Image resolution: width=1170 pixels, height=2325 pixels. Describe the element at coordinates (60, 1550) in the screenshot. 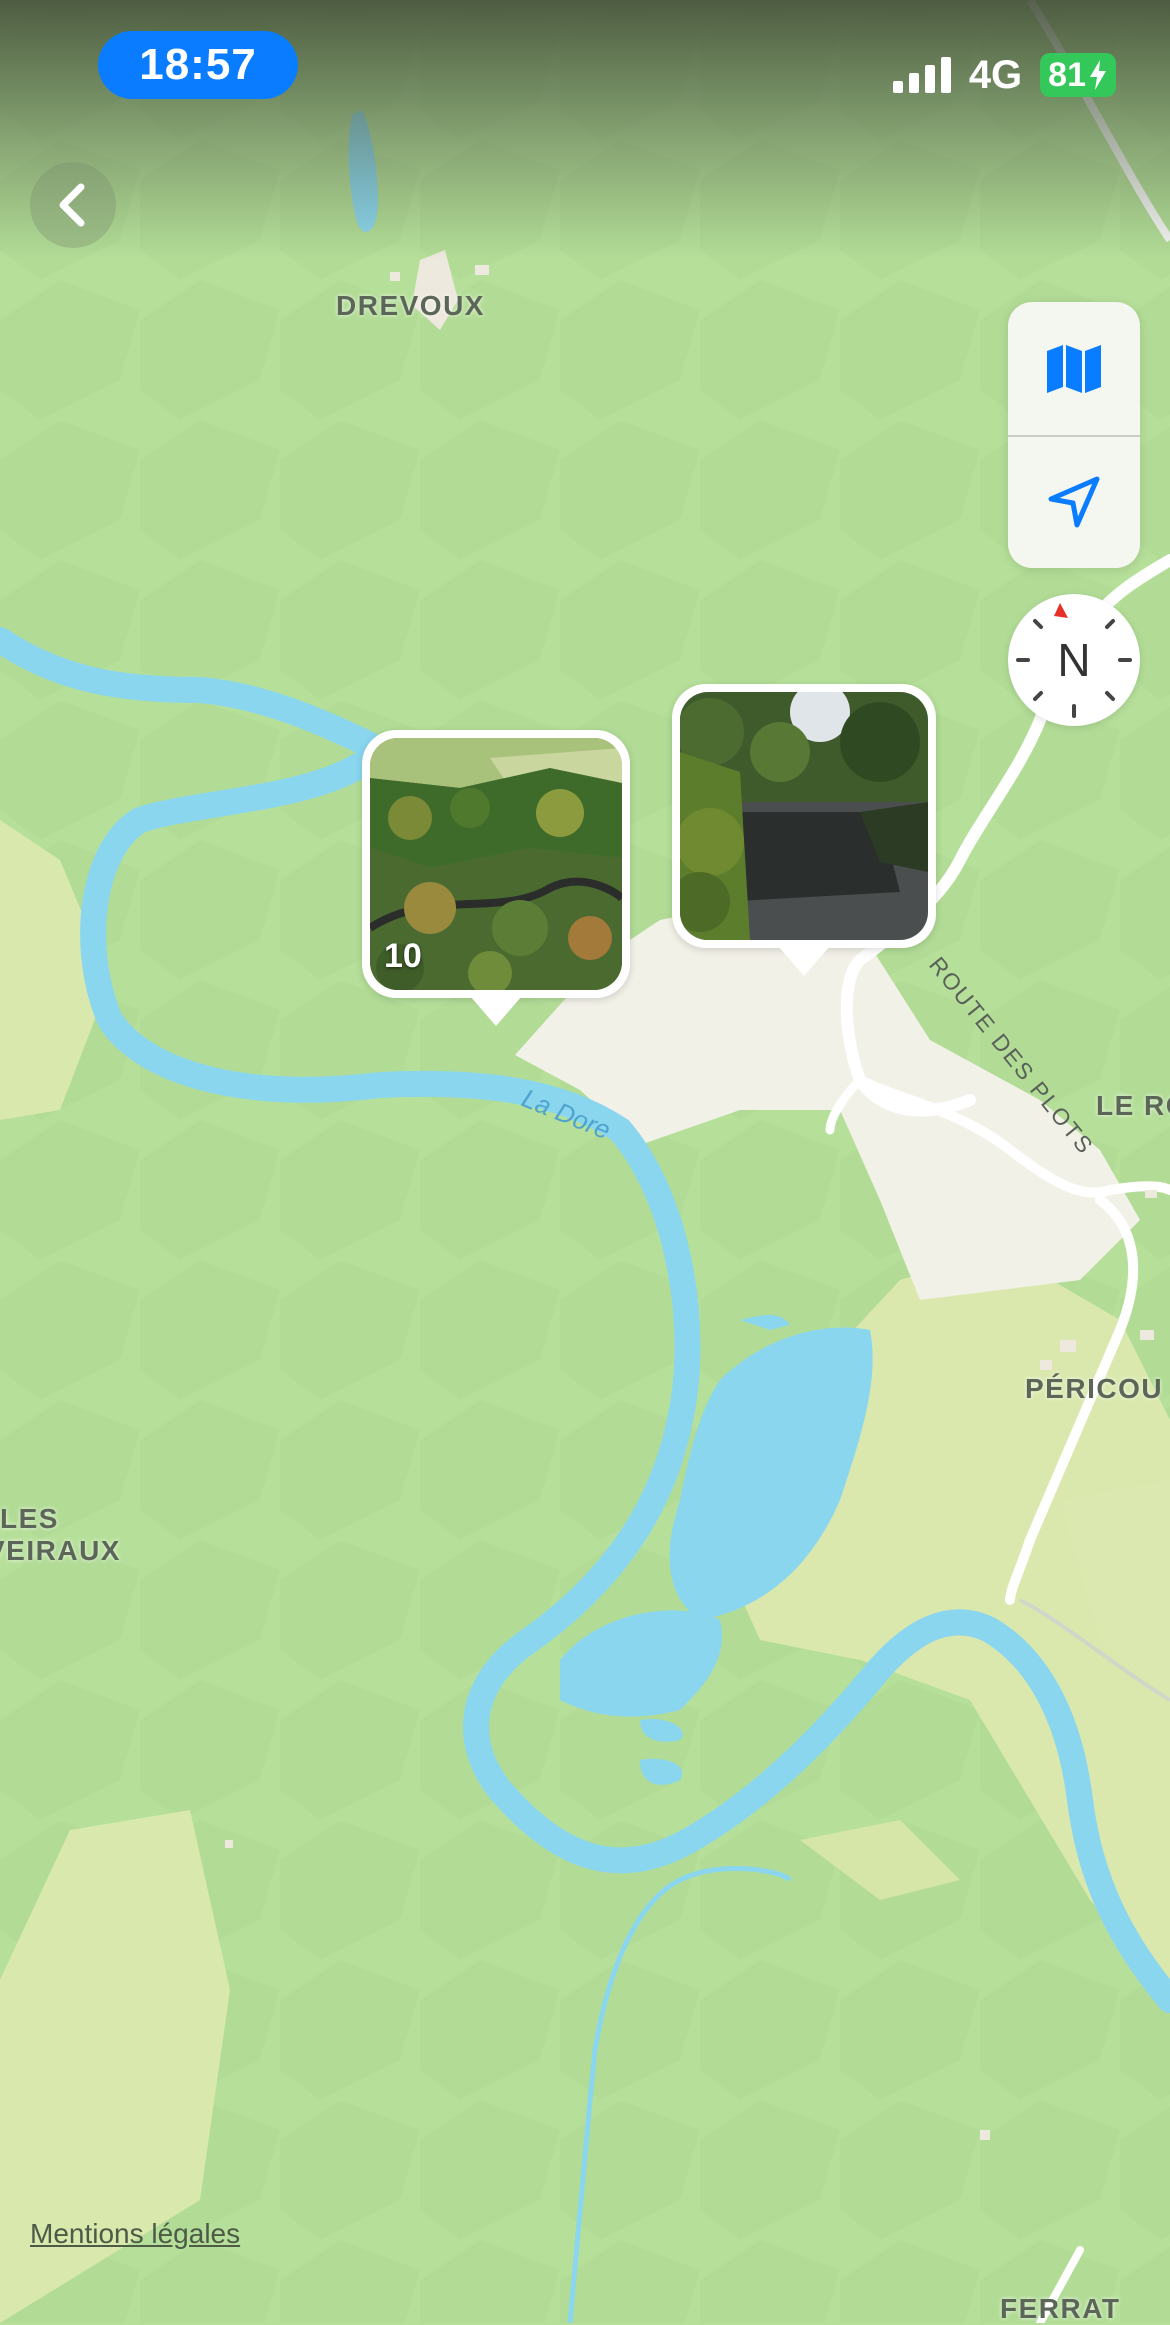

I see `place-label-veiraux: VEIRAUX` at that location.